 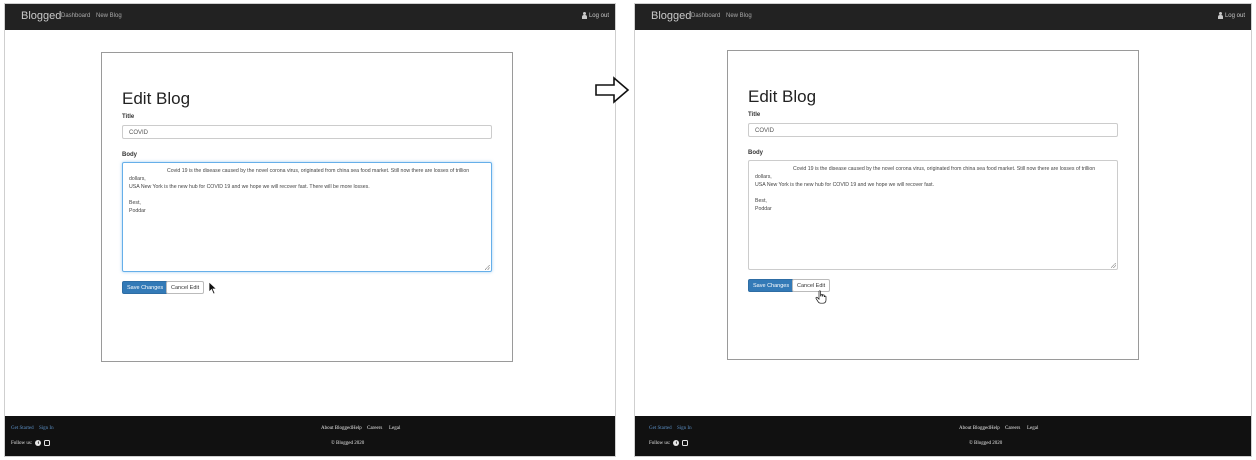 What do you see at coordinates (185, 287) in the screenshot?
I see `cancel-edit-button: Cancel Edit` at bounding box center [185, 287].